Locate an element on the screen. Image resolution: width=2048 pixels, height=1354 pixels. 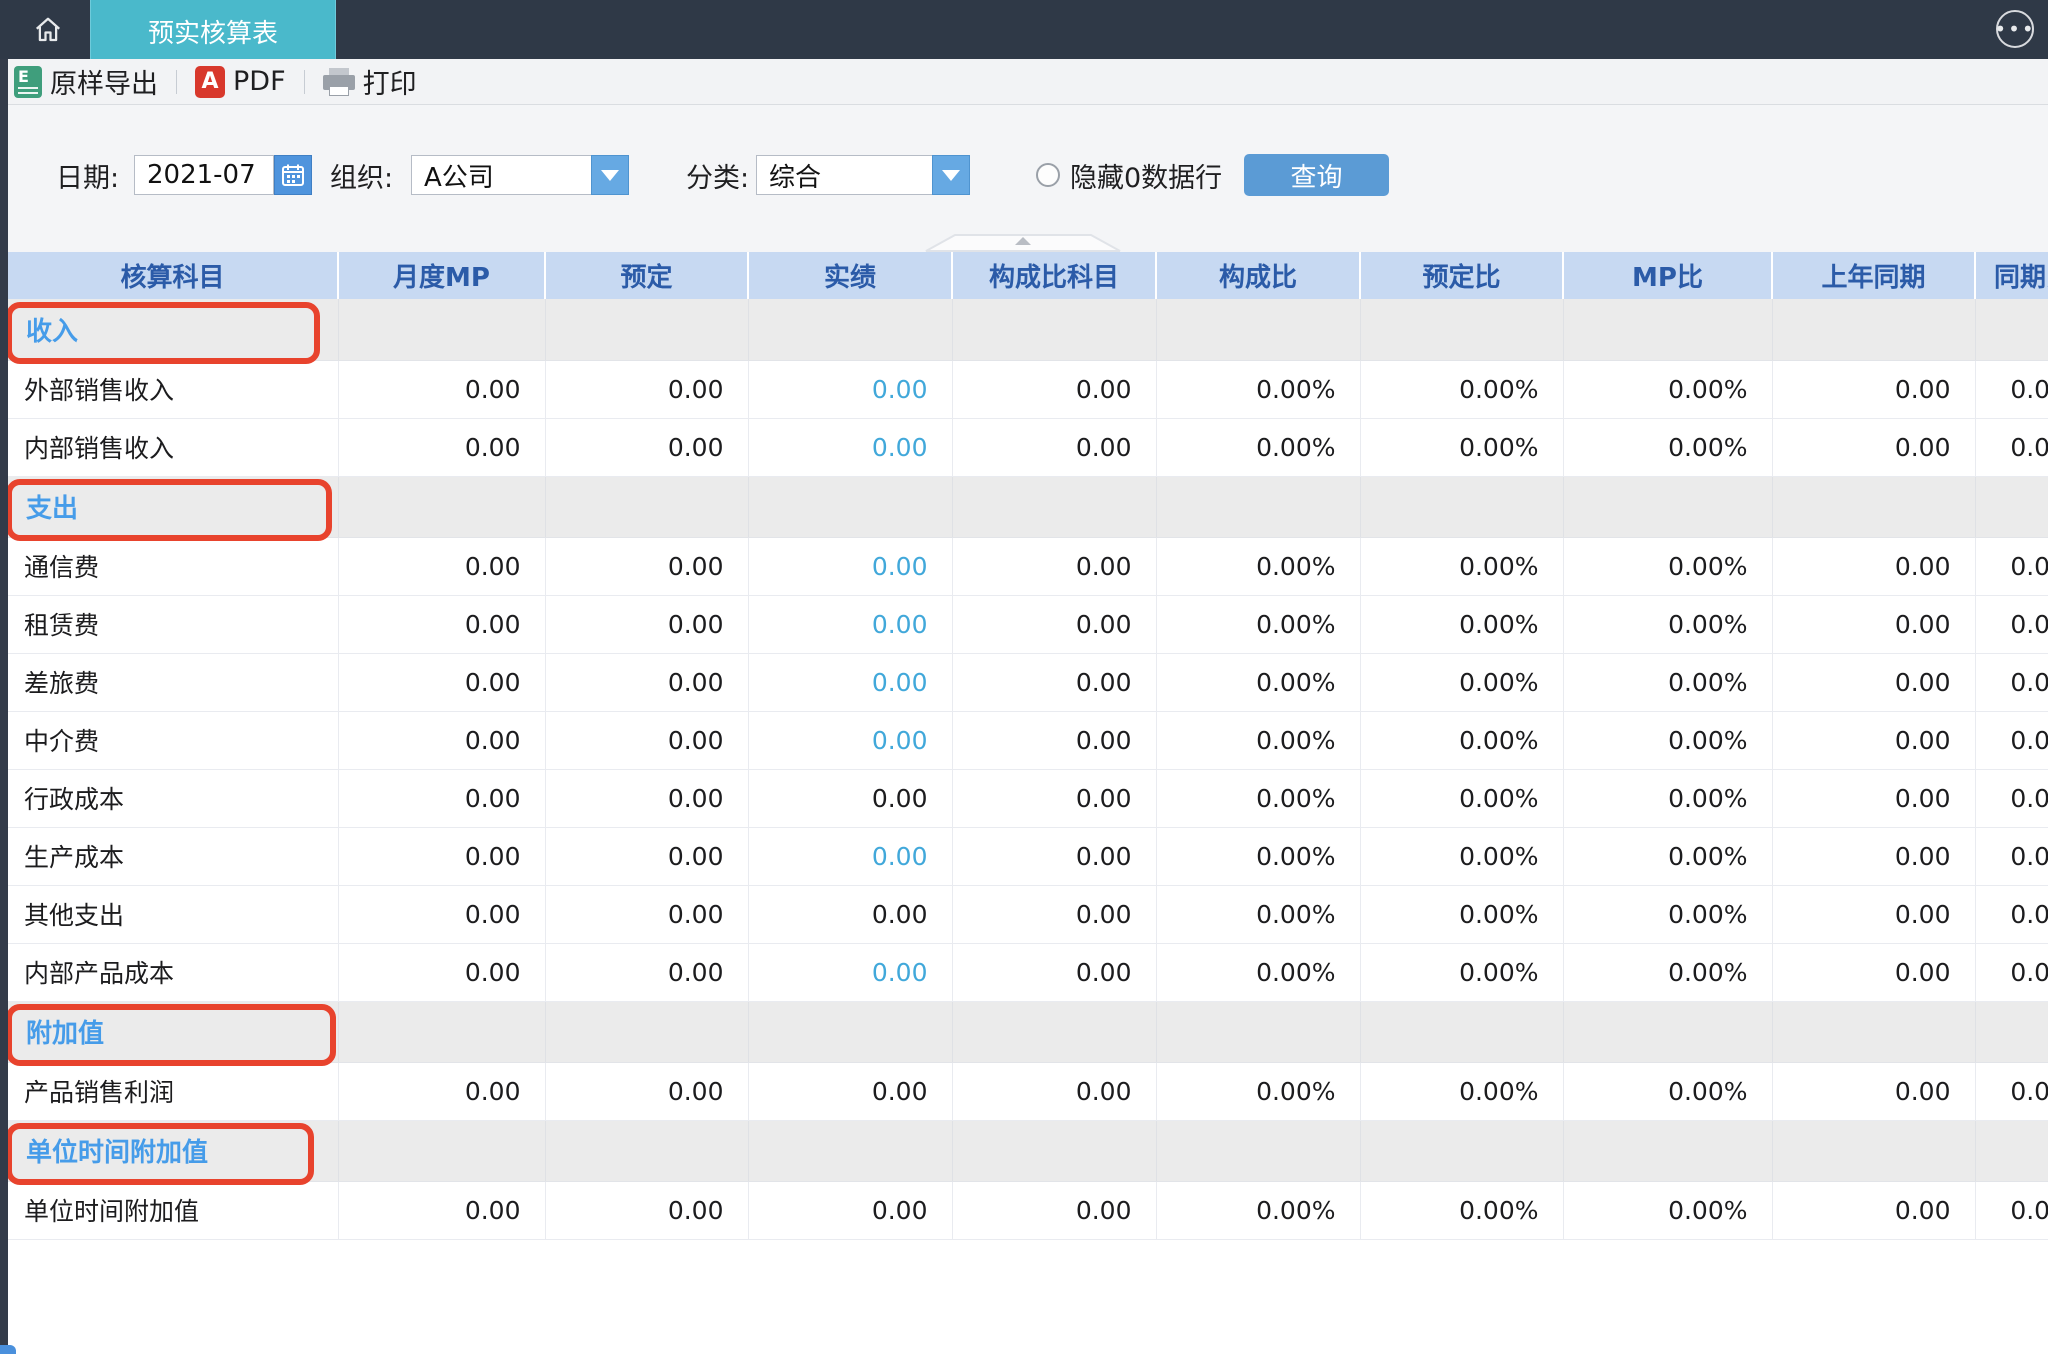
organization-select: A公司 is located at coordinates (520, 175).